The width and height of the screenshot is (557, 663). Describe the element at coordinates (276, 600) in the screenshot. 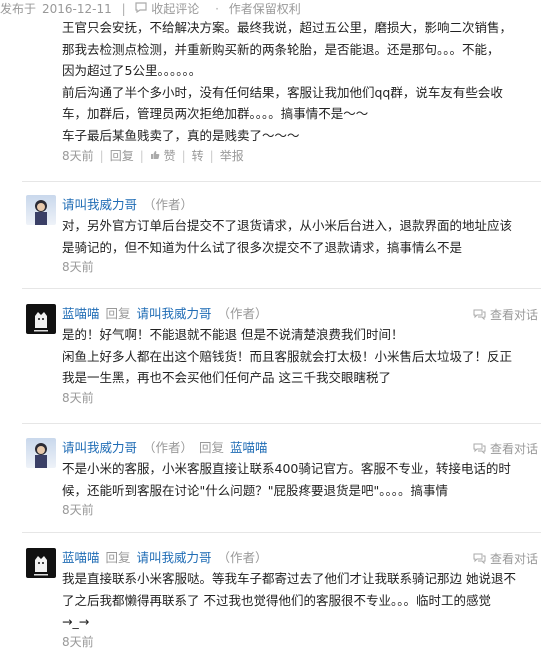

I see `comment-line: 了之后我都懒得再联系了 不过我也觉得他们的客服很不专业。。。临时工的感觉` at that location.